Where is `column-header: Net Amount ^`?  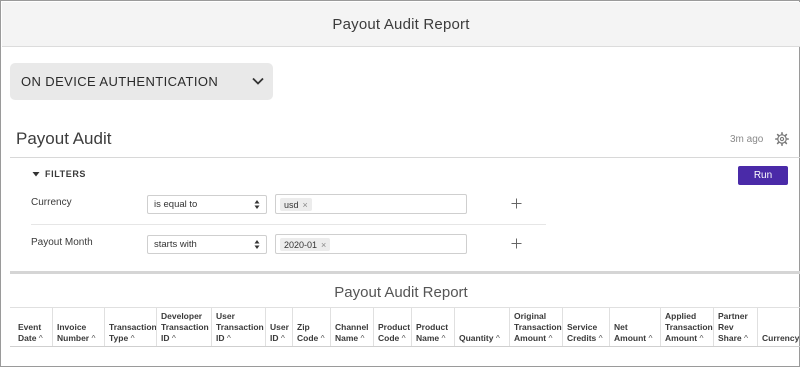
column-header: Net Amount ^ is located at coordinates (634, 326).